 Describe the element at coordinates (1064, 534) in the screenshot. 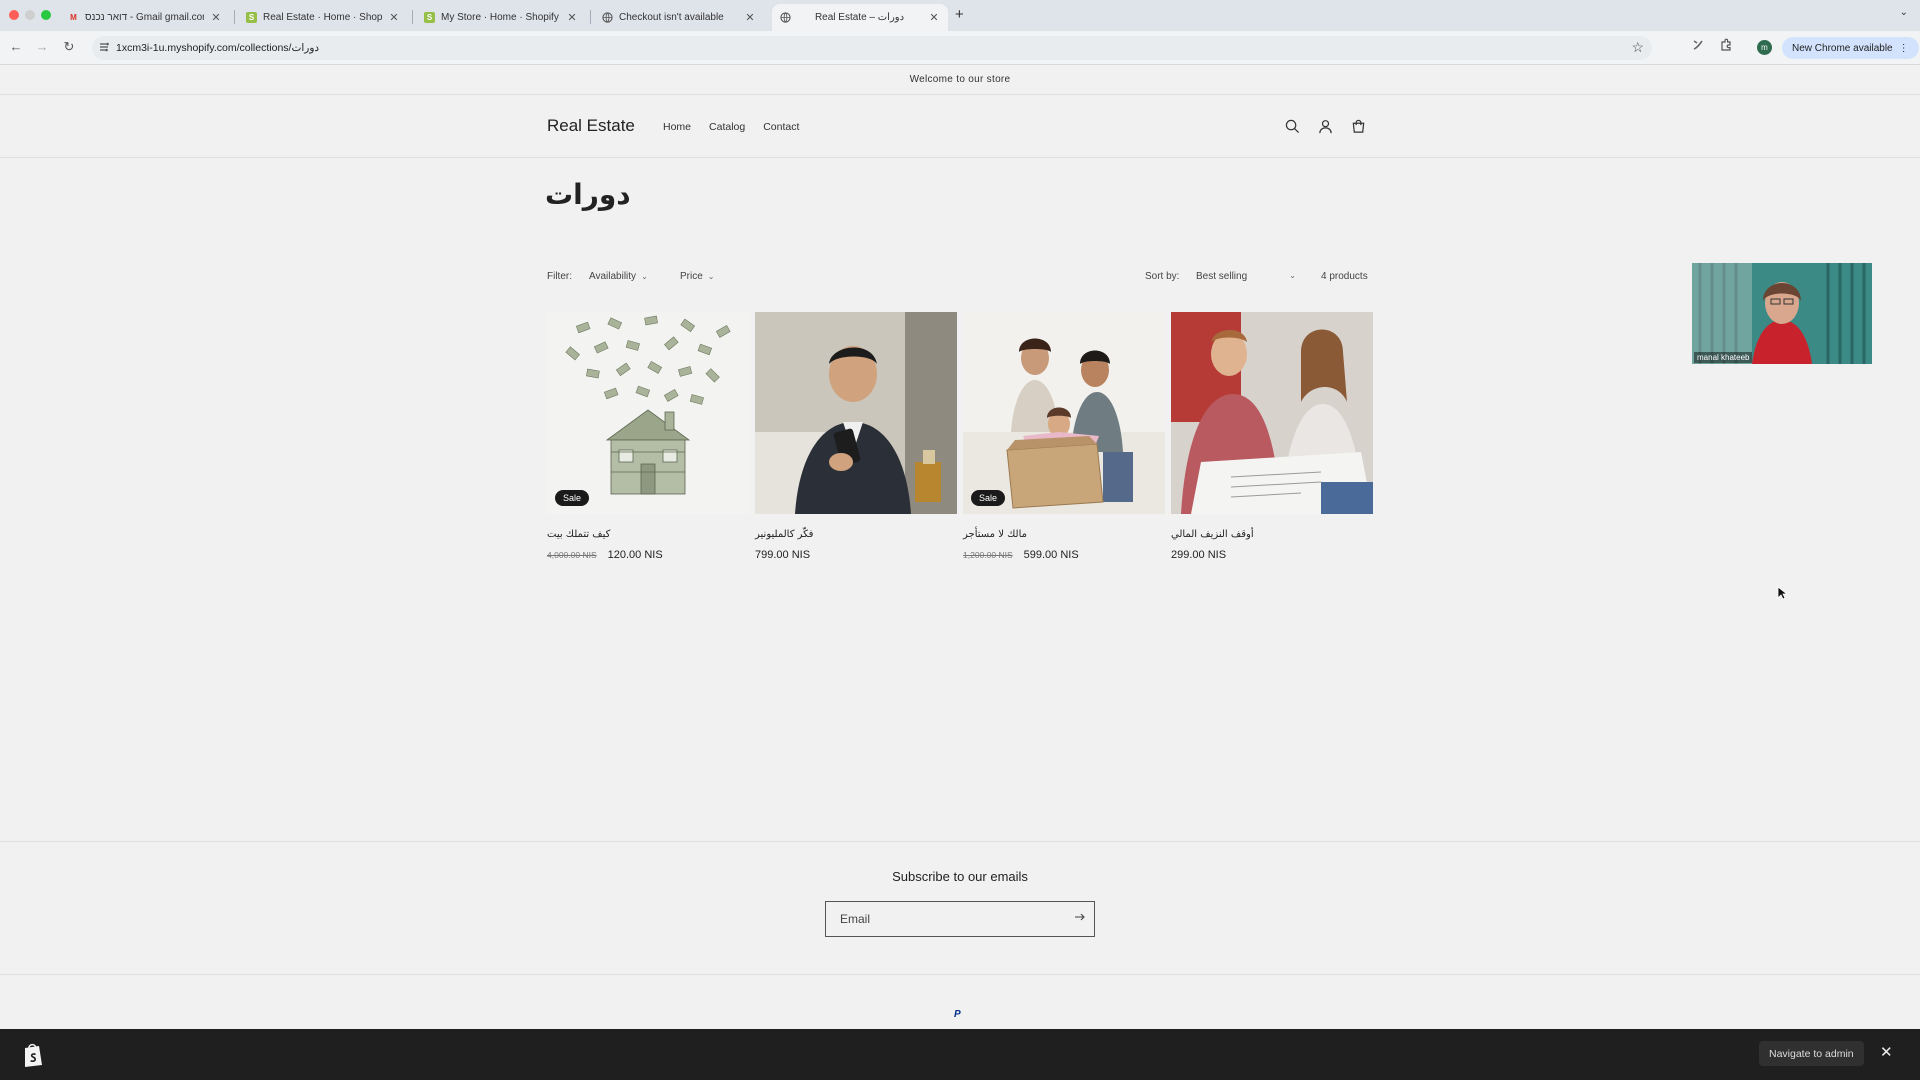

I see `product-title: مالك لا مستأجر` at that location.